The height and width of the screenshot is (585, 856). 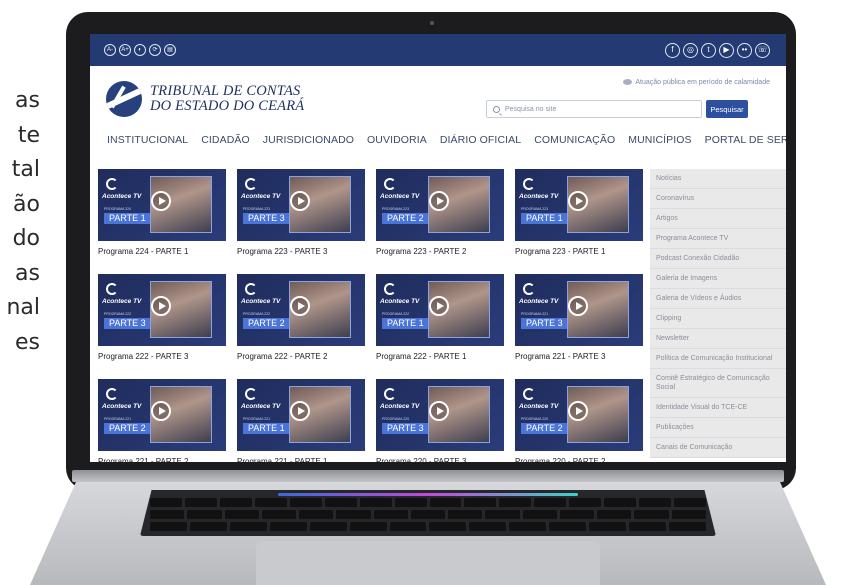 What do you see at coordinates (170, 50) in the screenshot?
I see `sitemap-icon: ▤` at bounding box center [170, 50].